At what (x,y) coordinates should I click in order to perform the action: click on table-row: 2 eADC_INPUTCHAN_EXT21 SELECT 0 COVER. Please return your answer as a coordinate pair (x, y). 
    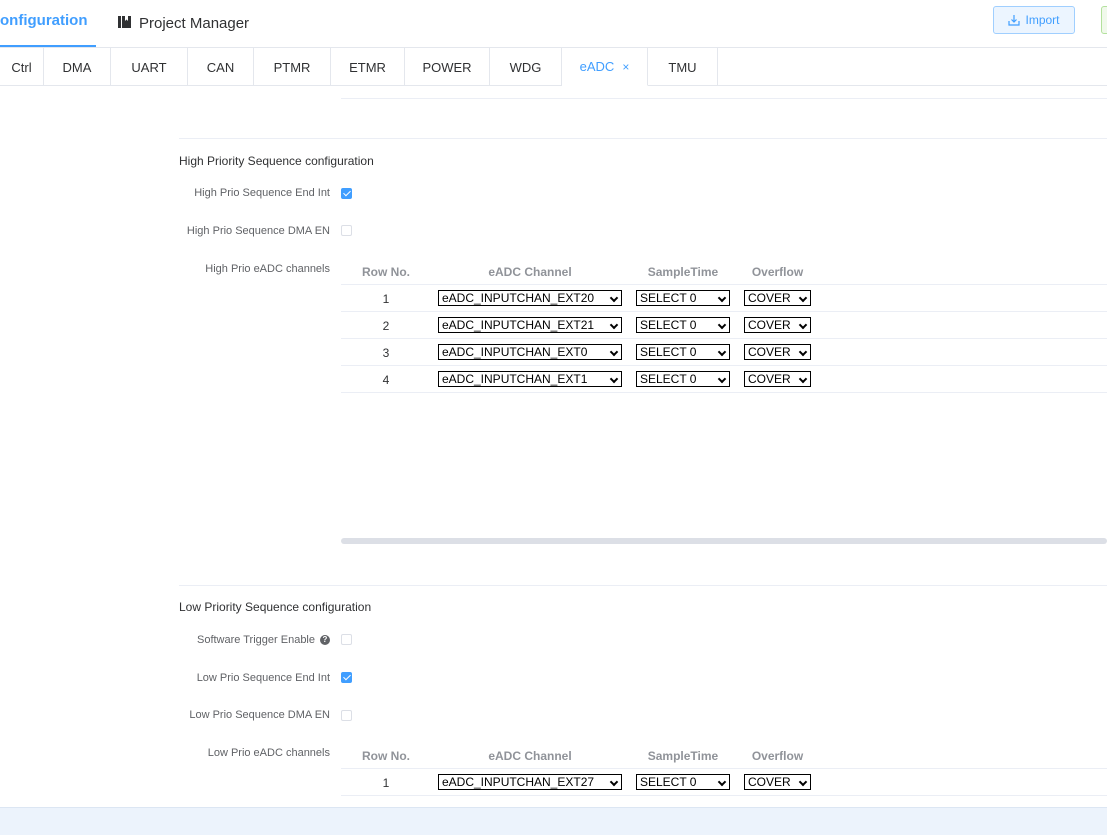
    Looking at the image, I should click on (724, 325).